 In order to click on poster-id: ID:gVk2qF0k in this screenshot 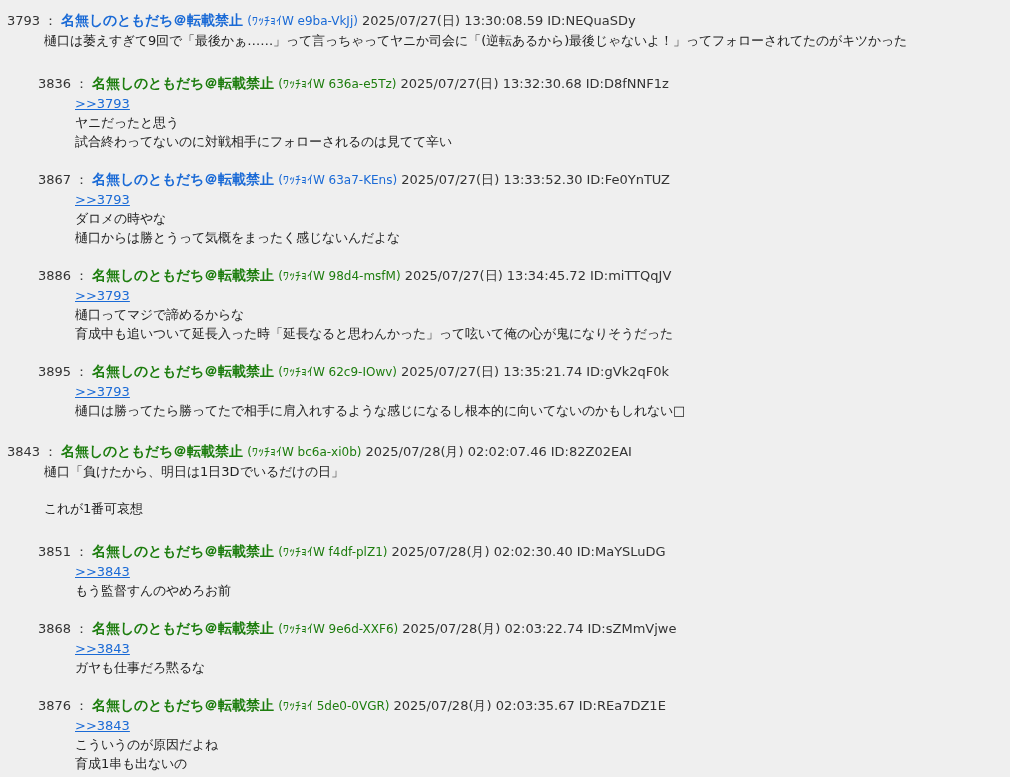, I will do `click(627, 372)`.